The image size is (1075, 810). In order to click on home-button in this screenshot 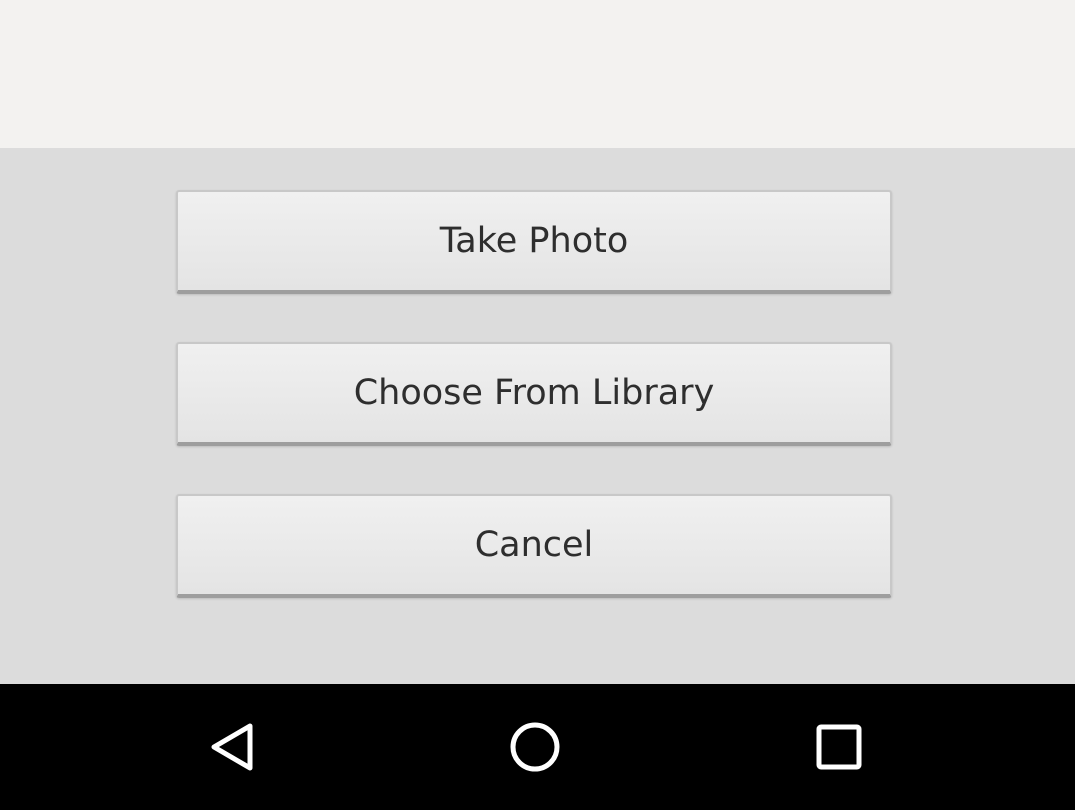, I will do `click(535, 747)`.